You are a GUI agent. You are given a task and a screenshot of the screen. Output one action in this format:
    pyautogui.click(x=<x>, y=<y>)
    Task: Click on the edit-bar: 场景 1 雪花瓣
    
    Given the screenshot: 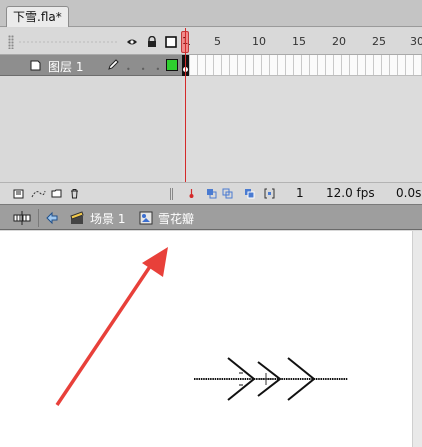 What is the action you would take?
    pyautogui.click(x=211, y=217)
    